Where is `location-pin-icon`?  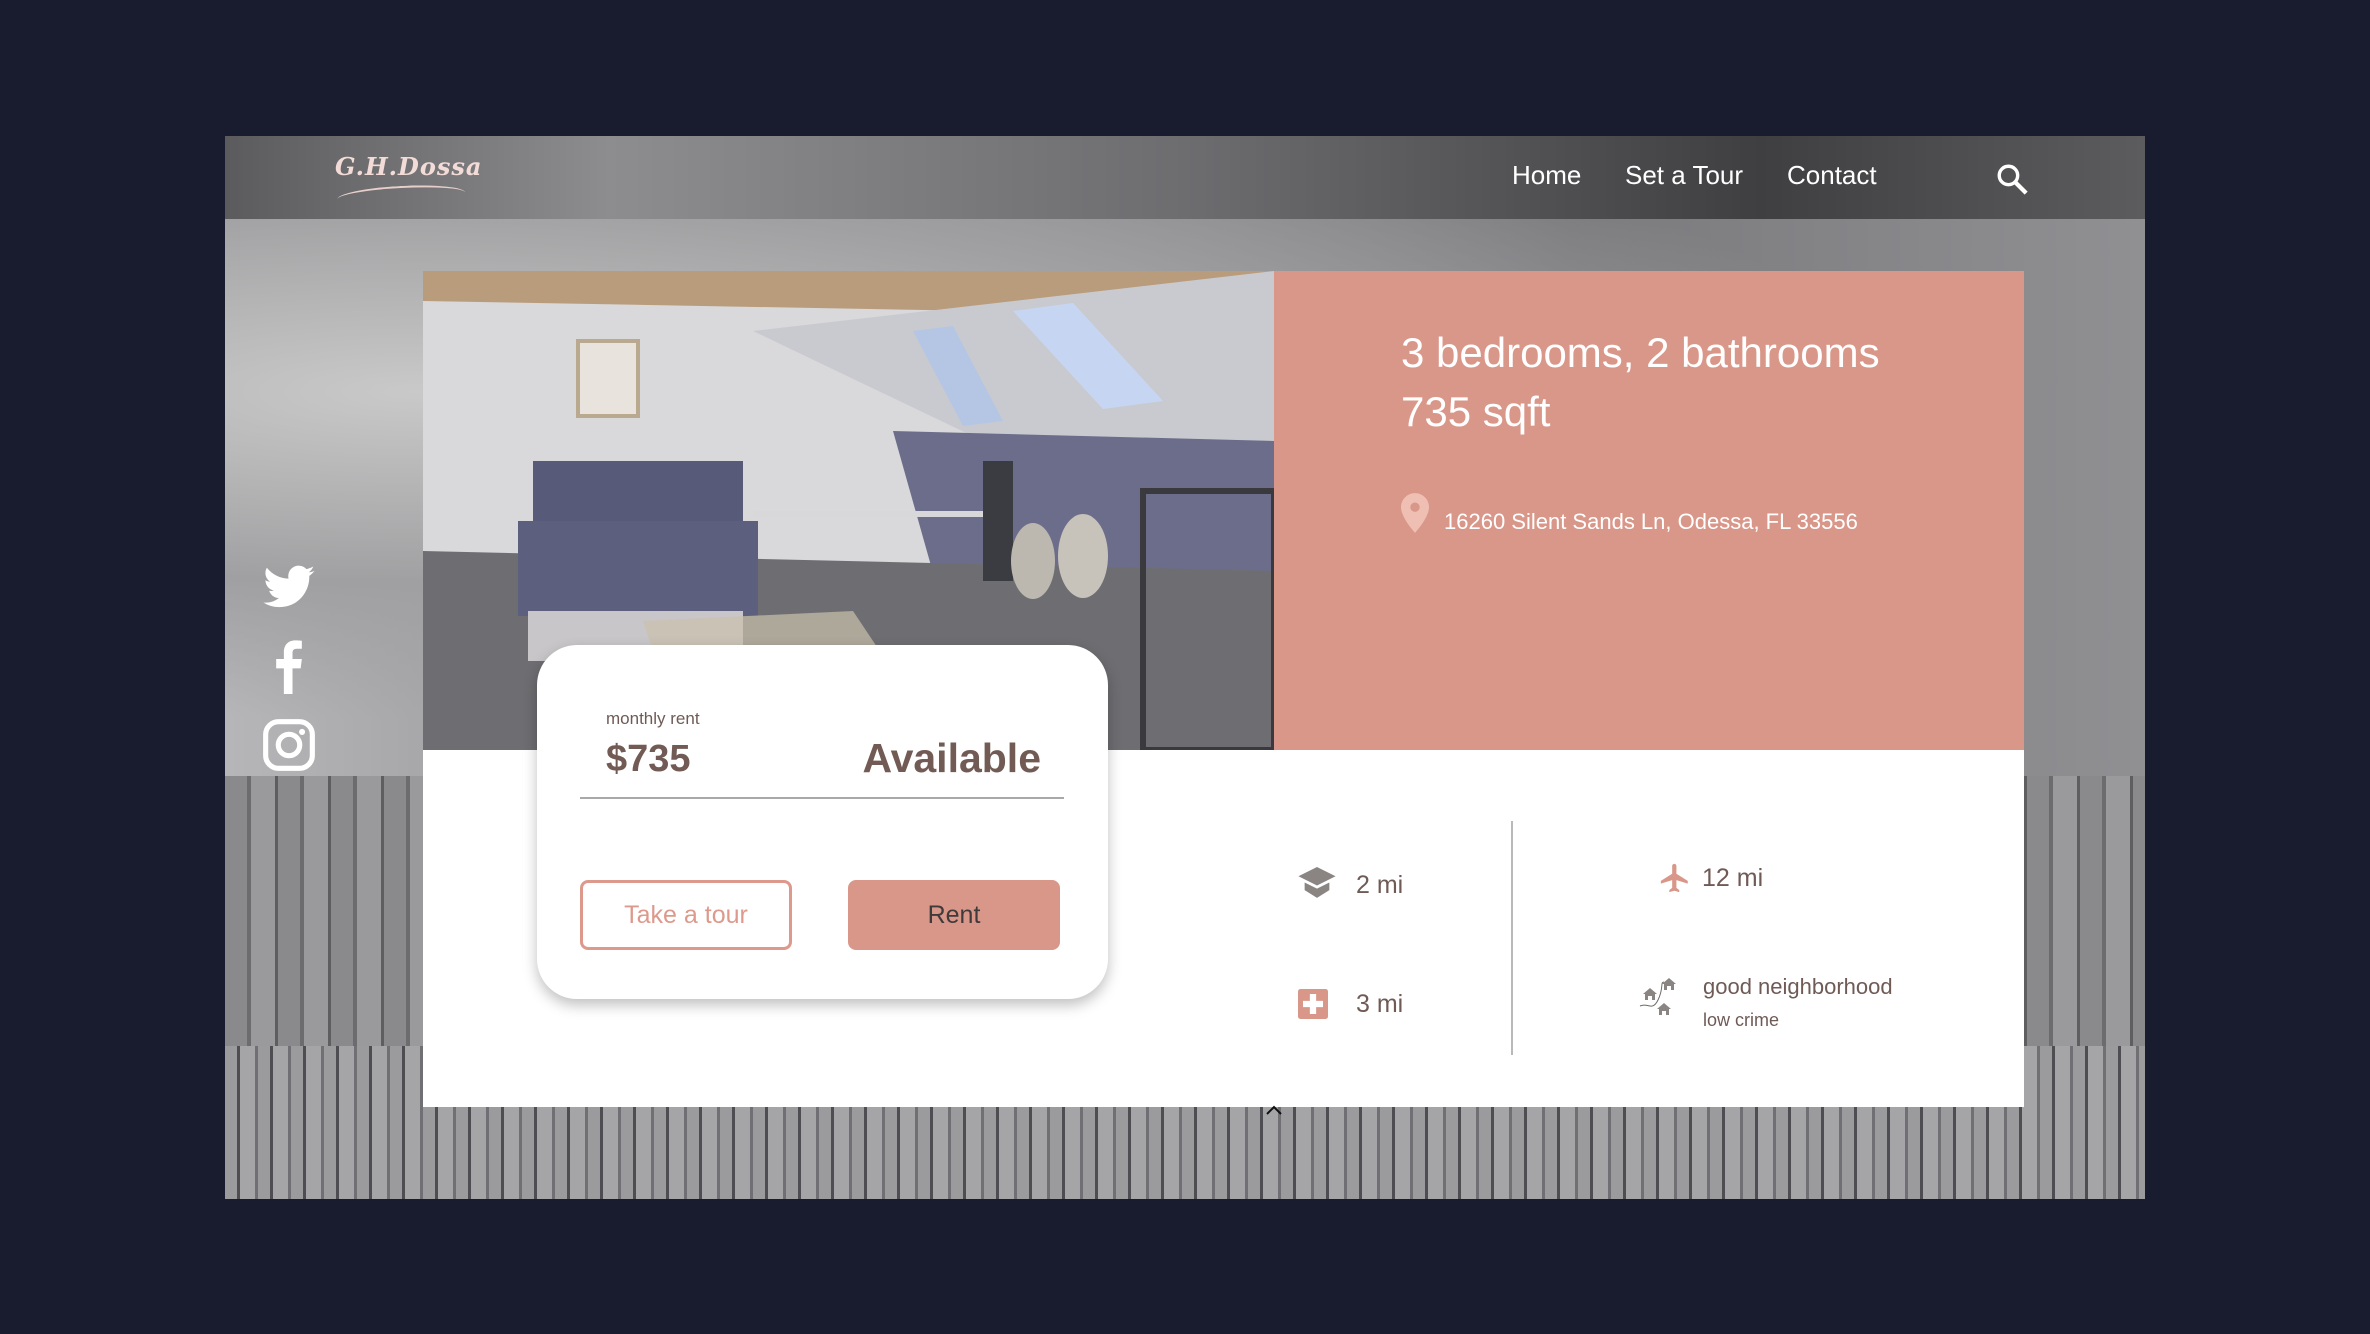 location-pin-icon is located at coordinates (1415, 513).